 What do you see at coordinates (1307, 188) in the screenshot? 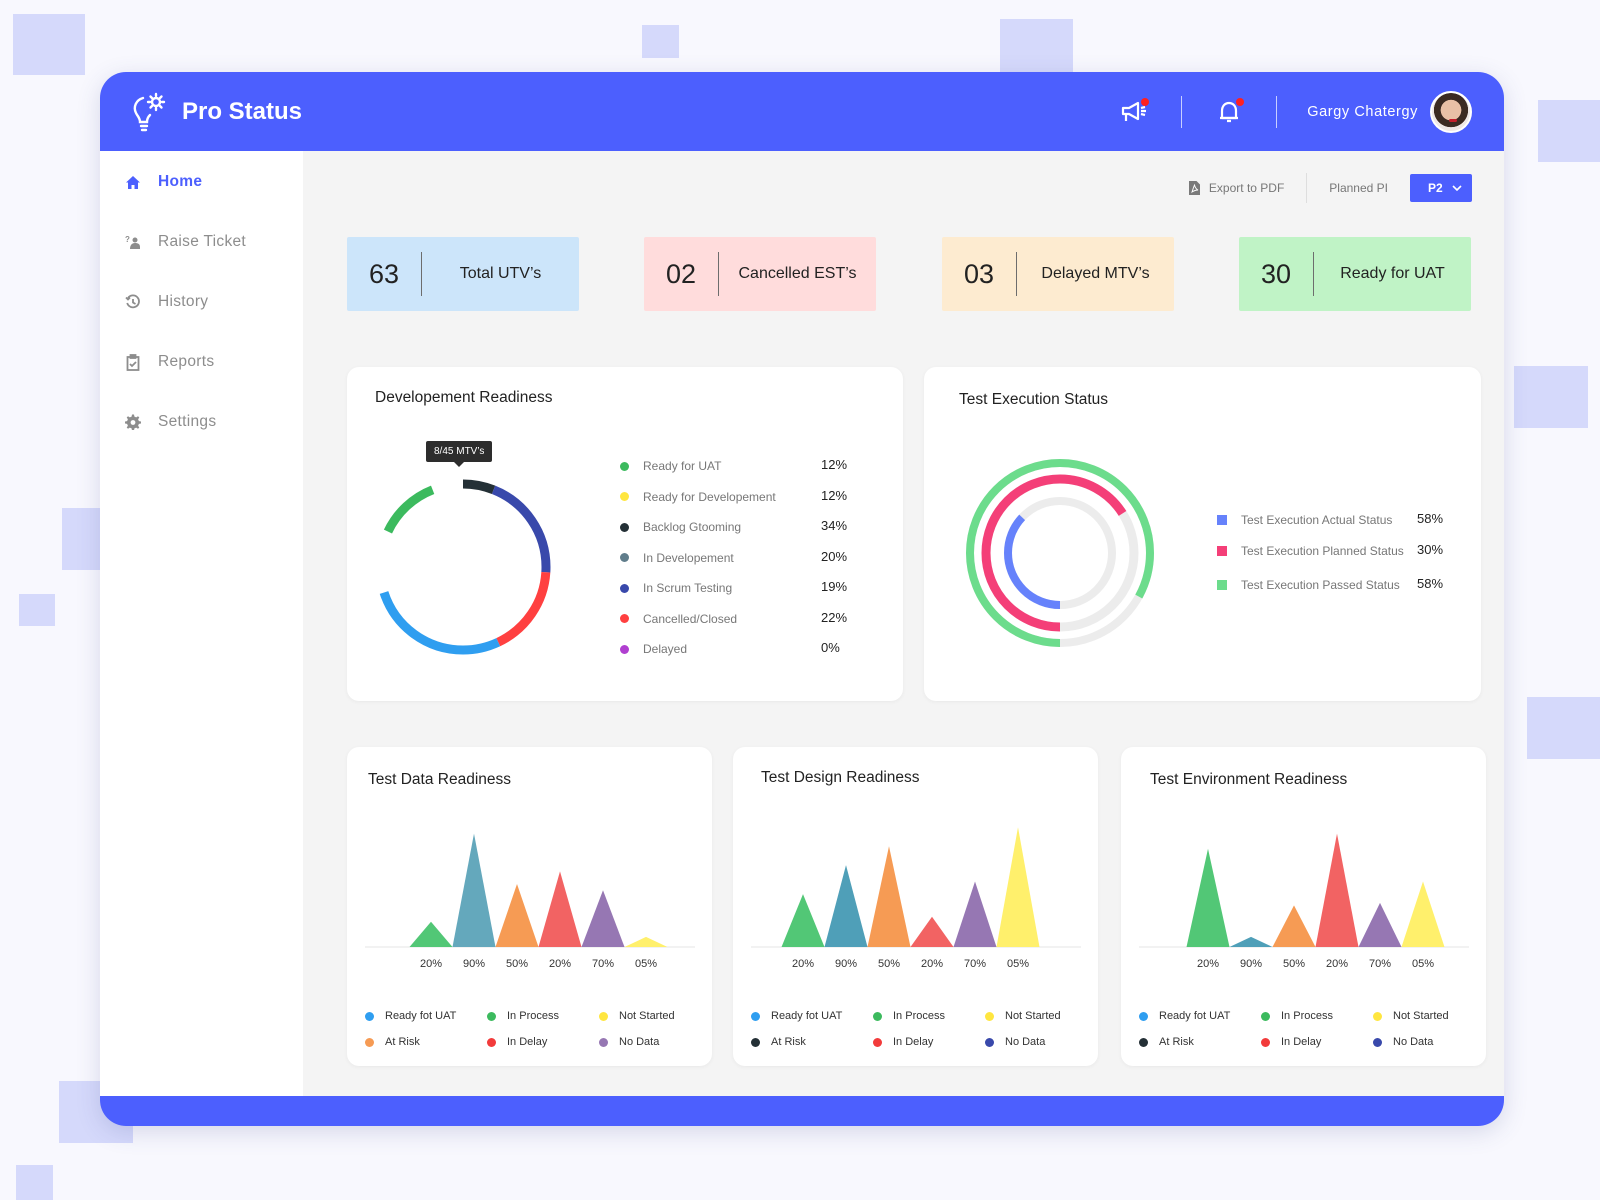
I see `toolbar-divider` at bounding box center [1307, 188].